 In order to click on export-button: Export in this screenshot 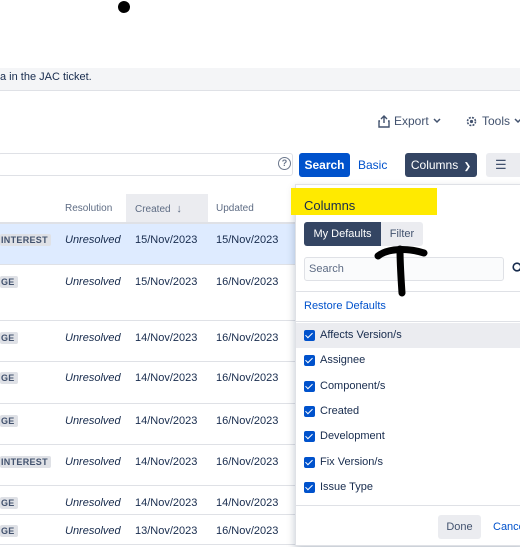, I will do `click(409, 121)`.